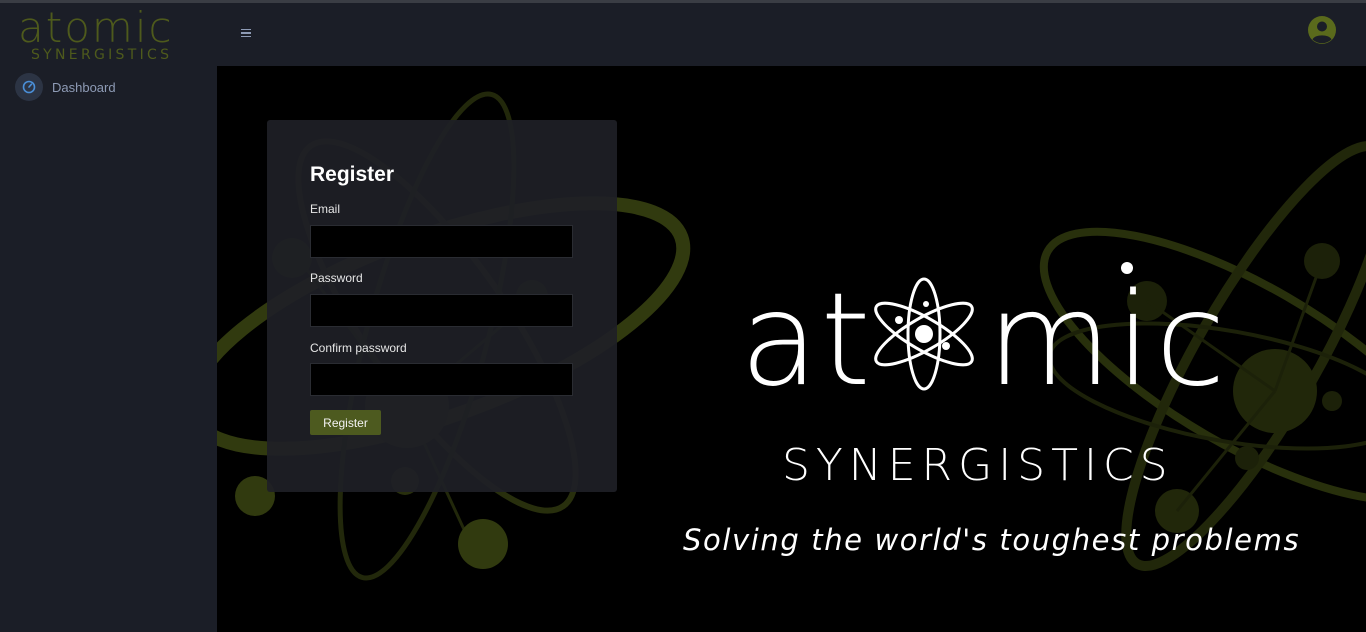 The width and height of the screenshot is (1366, 632). Describe the element at coordinates (352, 174) in the screenshot. I see `register-title: Register` at that location.